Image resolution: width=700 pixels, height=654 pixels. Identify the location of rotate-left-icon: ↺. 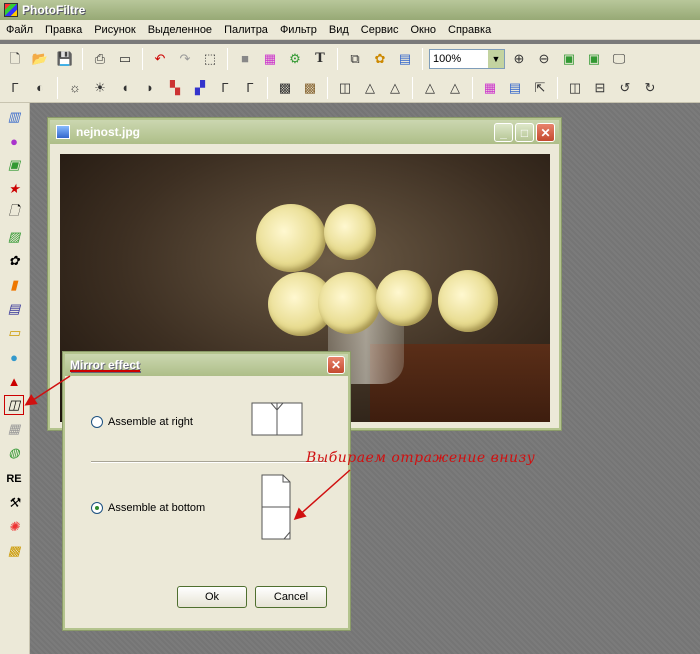
(625, 88).